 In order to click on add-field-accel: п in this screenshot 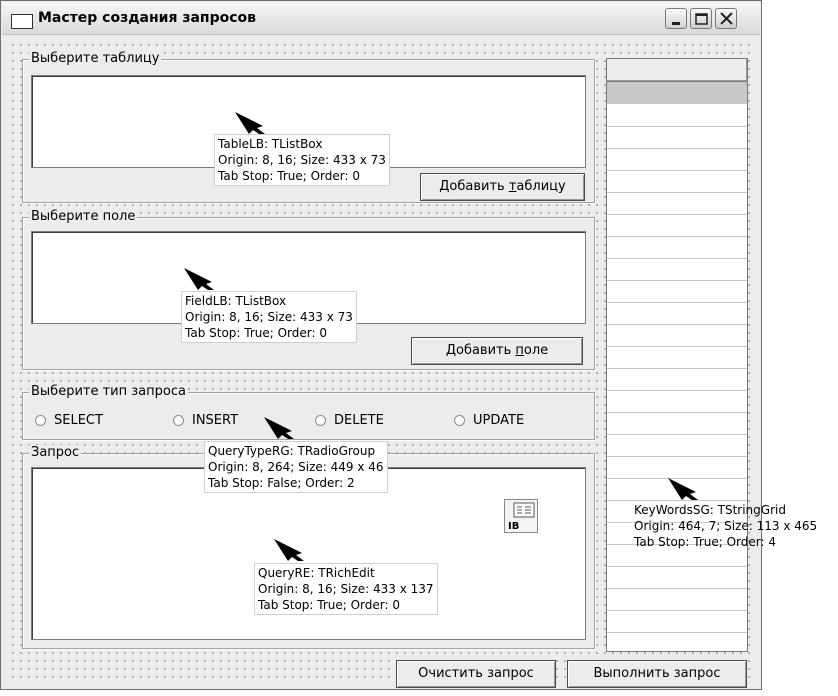, I will do `click(519, 350)`.